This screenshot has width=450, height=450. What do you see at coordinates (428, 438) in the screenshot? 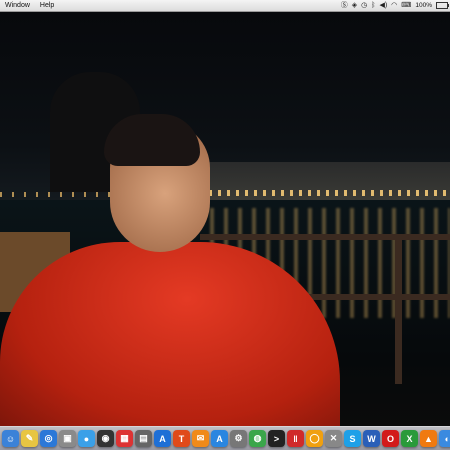
I see `cone-icon: ▲` at bounding box center [428, 438].